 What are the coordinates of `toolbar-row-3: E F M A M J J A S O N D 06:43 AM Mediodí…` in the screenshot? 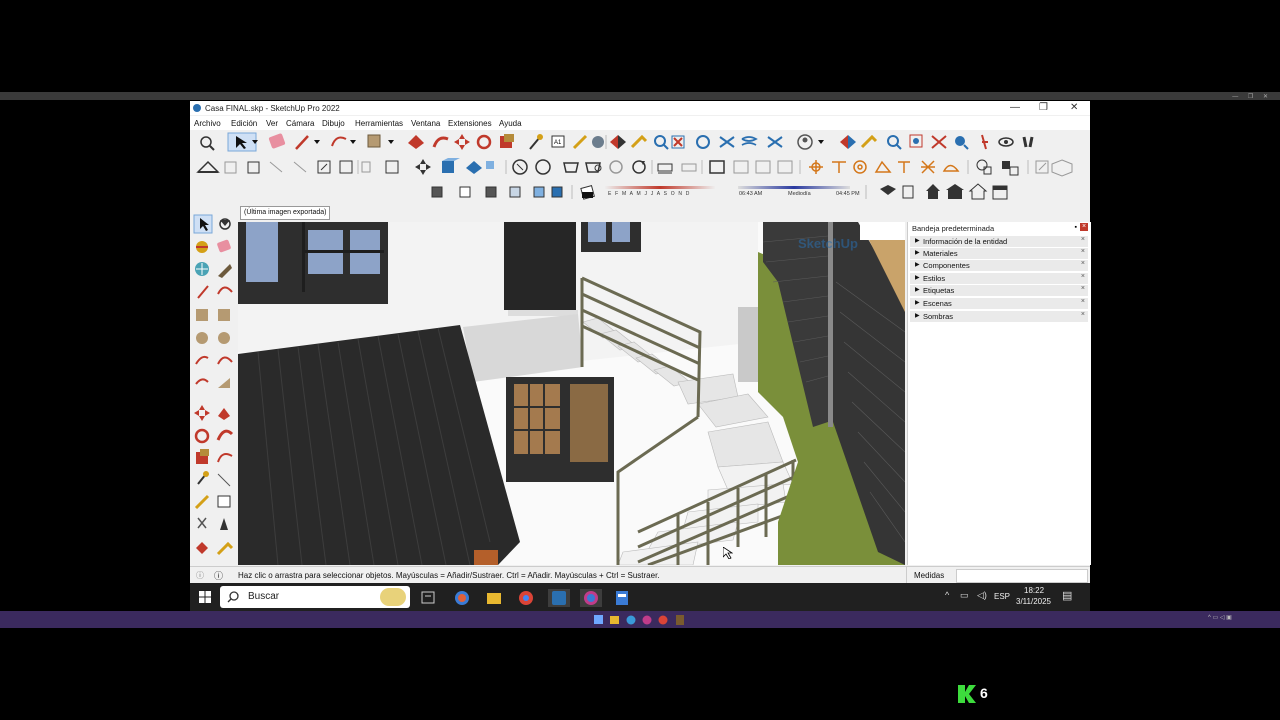 It's located at (640, 192).